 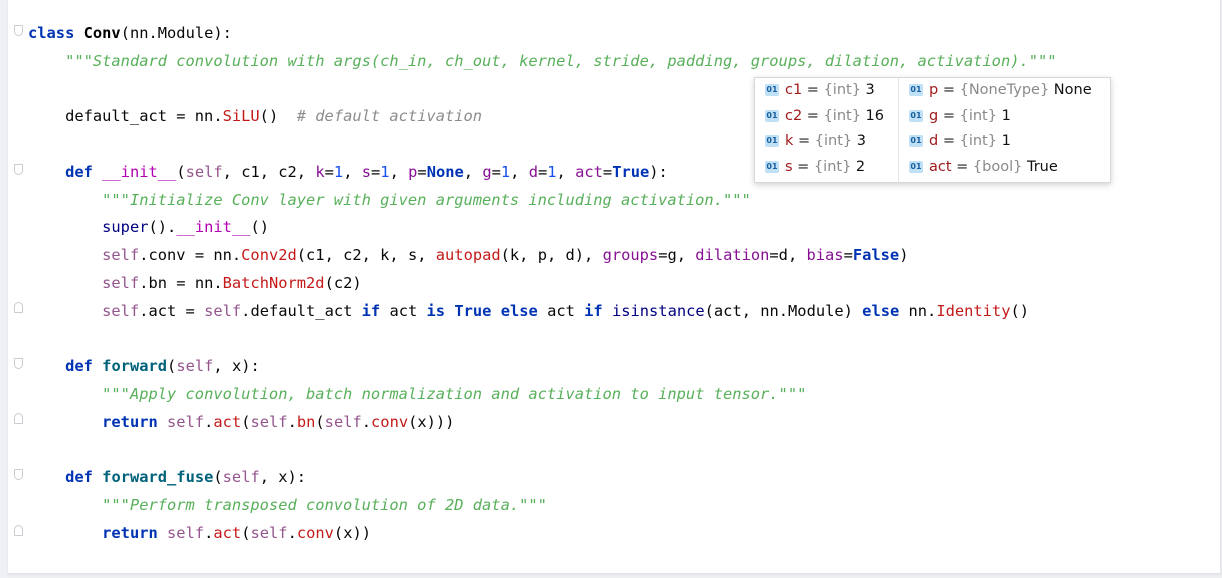 I want to click on debug-variable-row-d: 01 d = {int} 1, so click(x=1004, y=142).